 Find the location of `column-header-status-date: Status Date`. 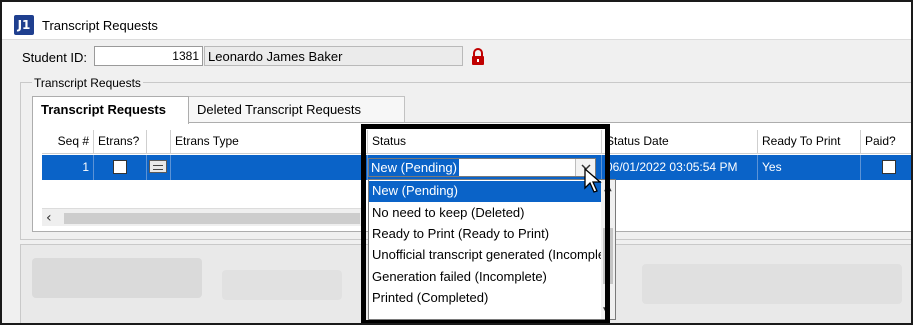

column-header-status-date: Status Date is located at coordinates (680, 142).